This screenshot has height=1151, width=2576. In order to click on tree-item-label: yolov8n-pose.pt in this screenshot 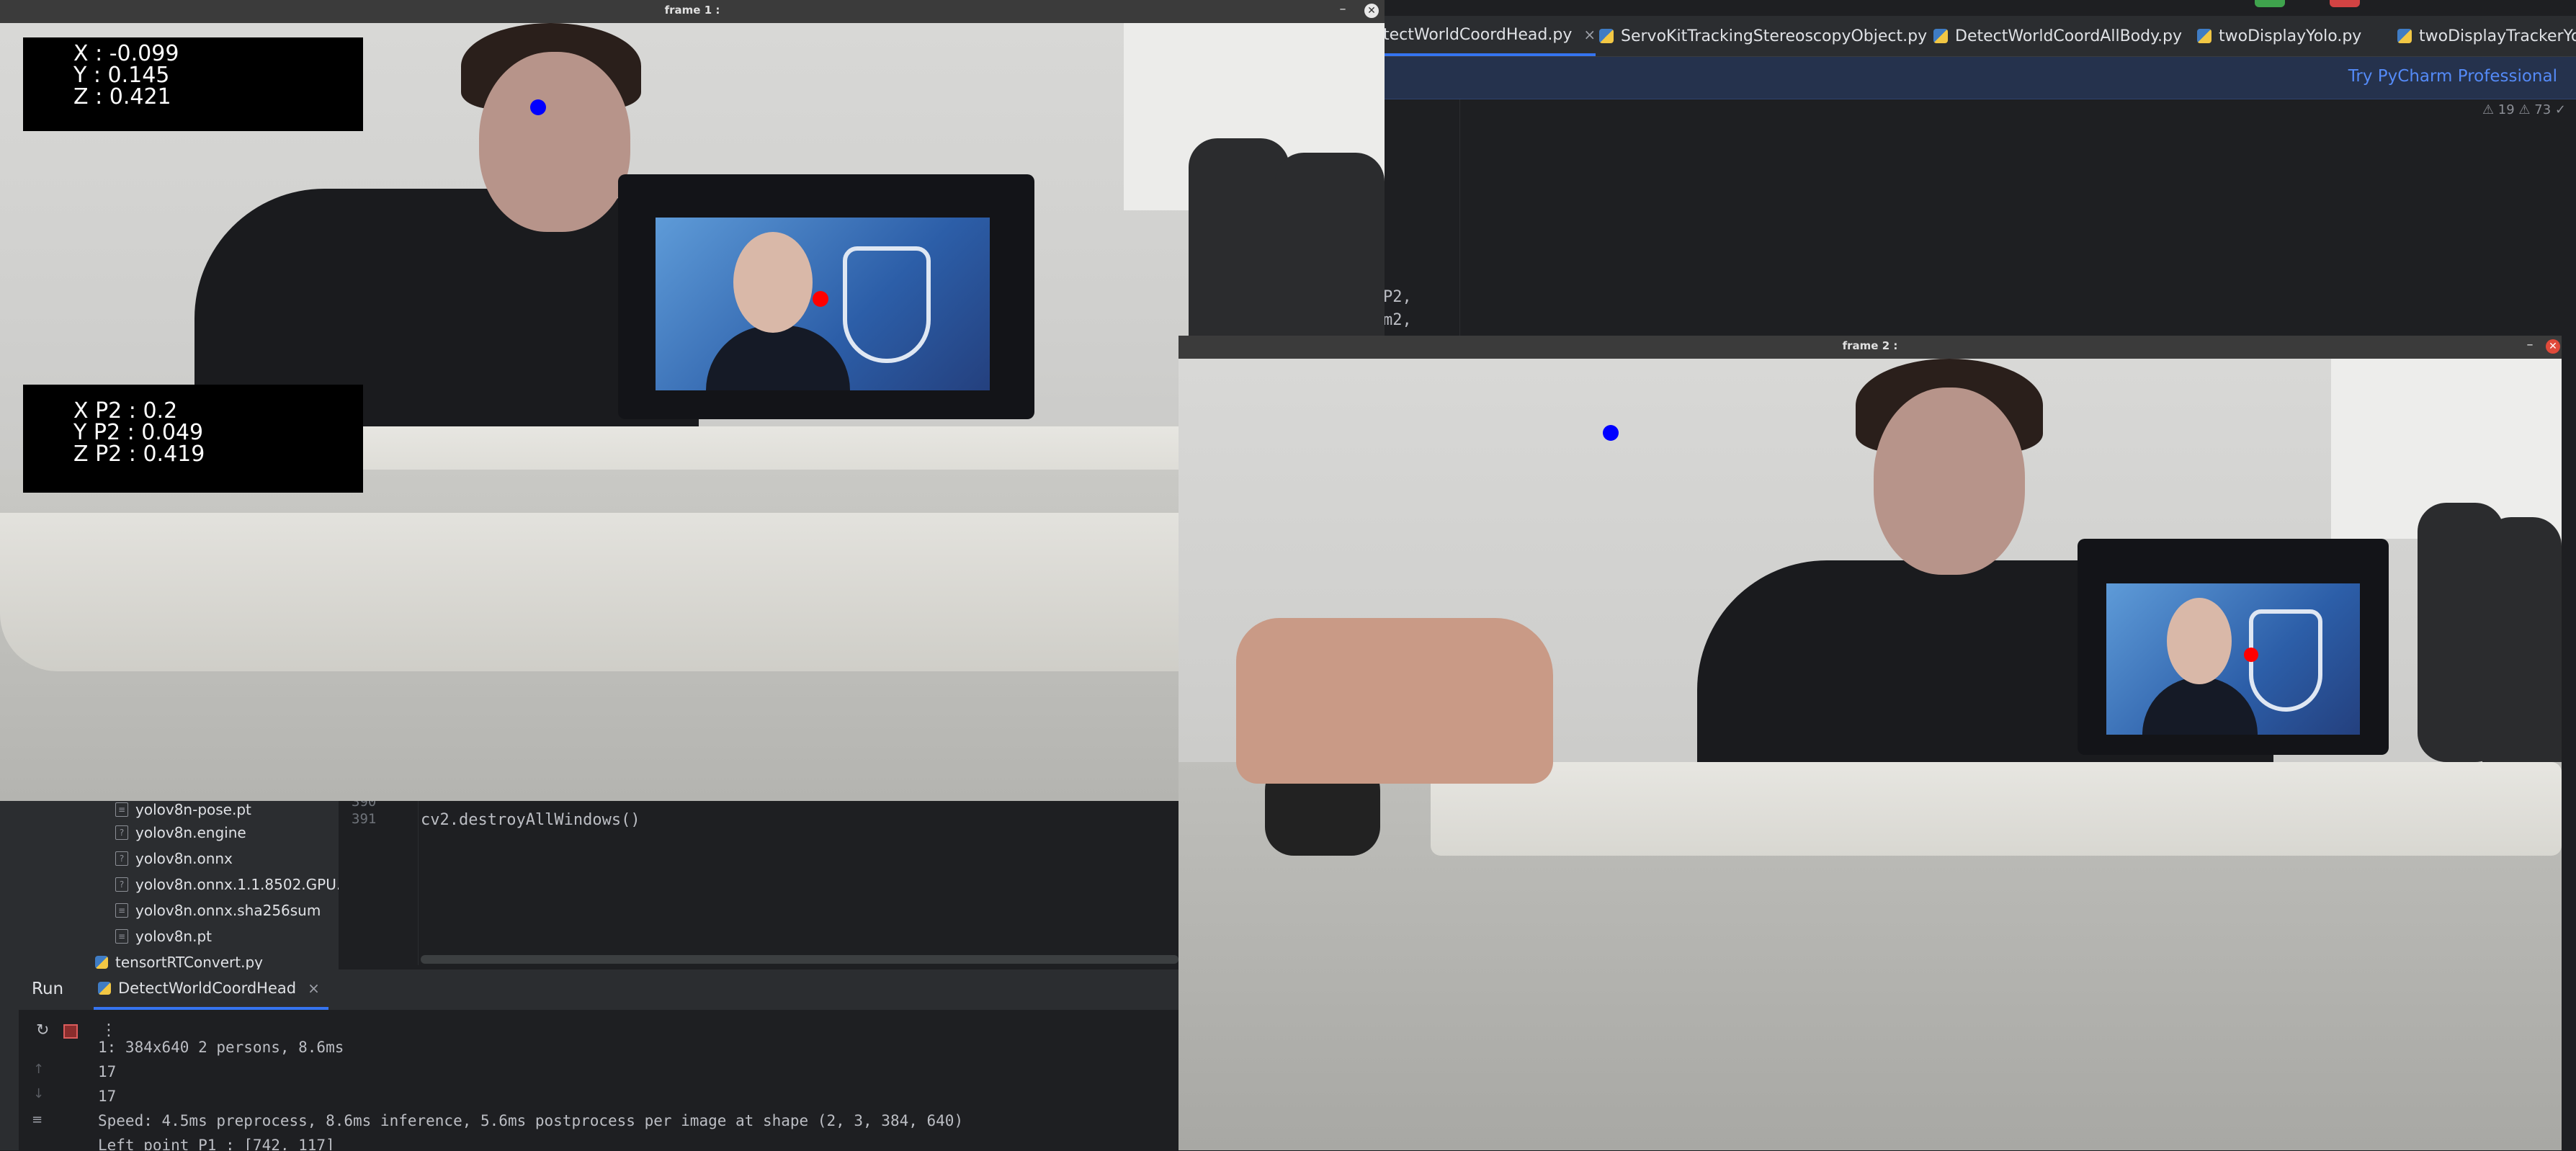, I will do `click(193, 809)`.